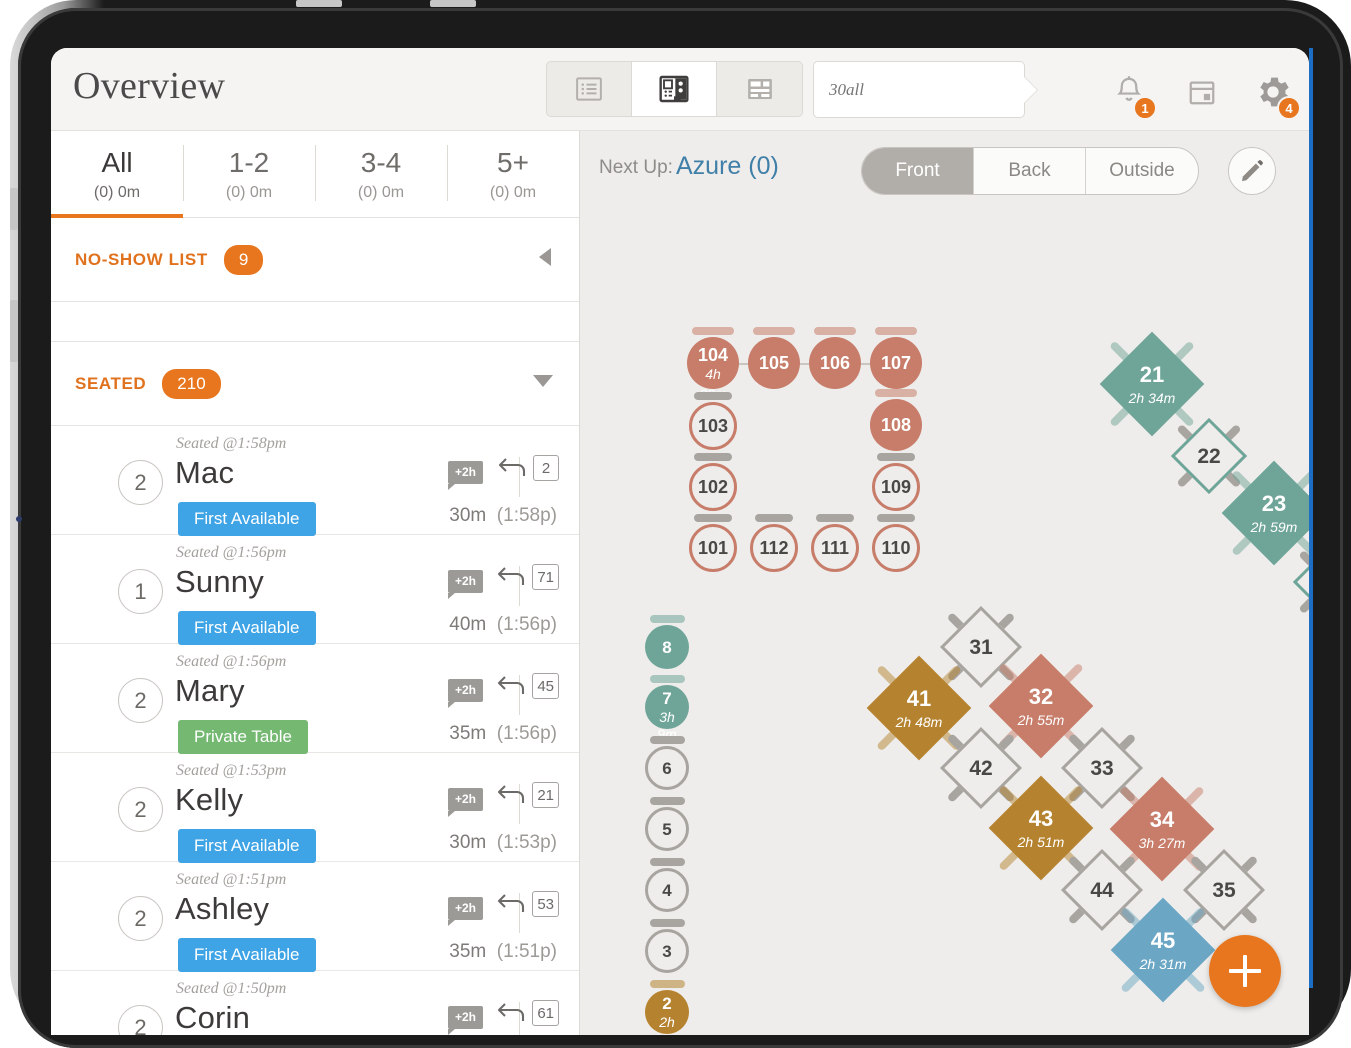  Describe the element at coordinates (835, 363) in the screenshot. I see `table-number: 106` at that location.